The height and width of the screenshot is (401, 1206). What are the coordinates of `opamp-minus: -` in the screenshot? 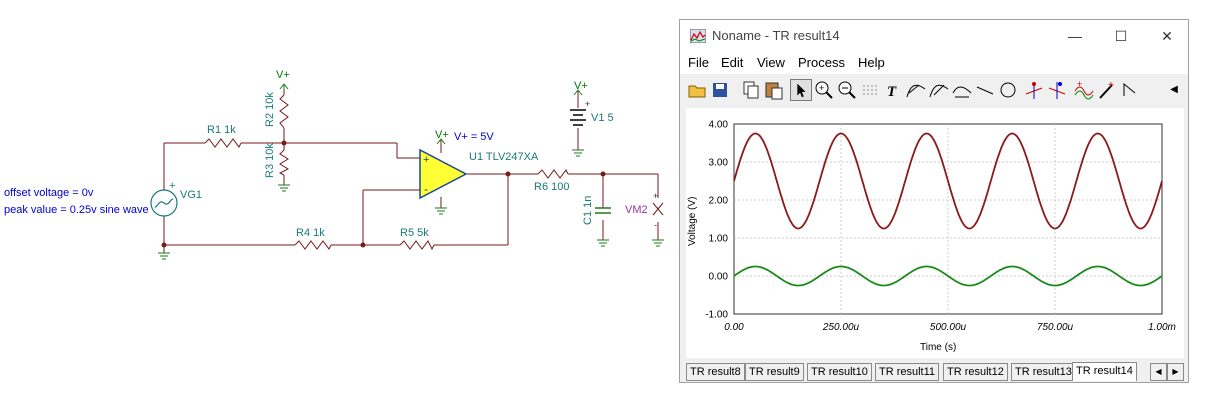 It's located at (426, 189).